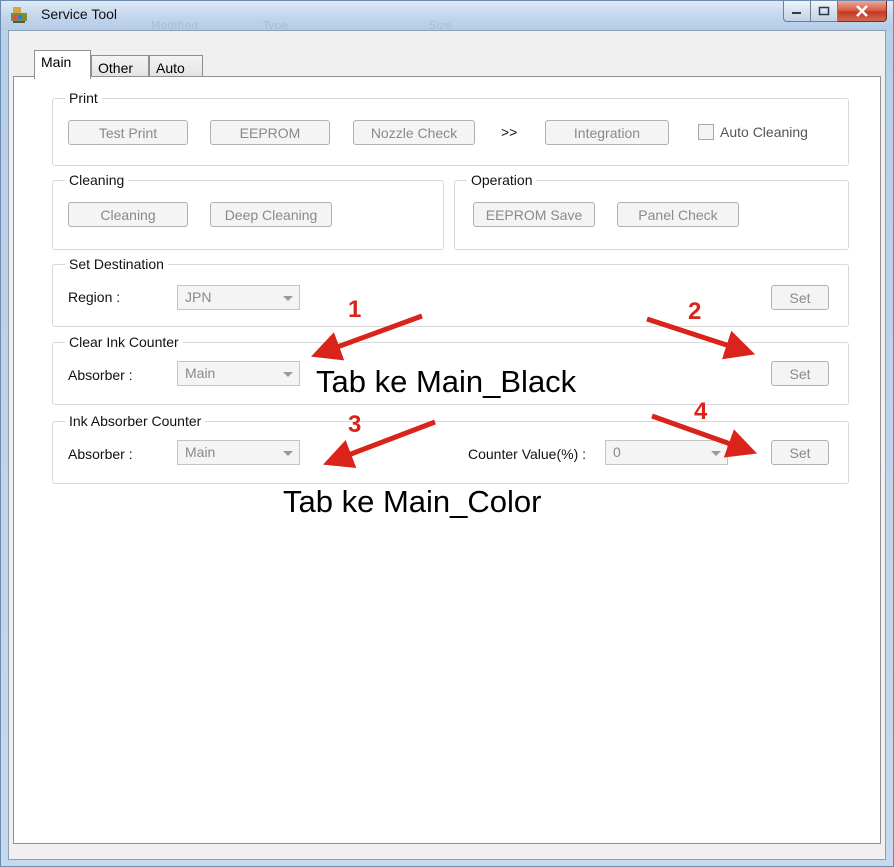  What do you see at coordinates (701, 411) in the screenshot?
I see `annotation-number-4: 4` at bounding box center [701, 411].